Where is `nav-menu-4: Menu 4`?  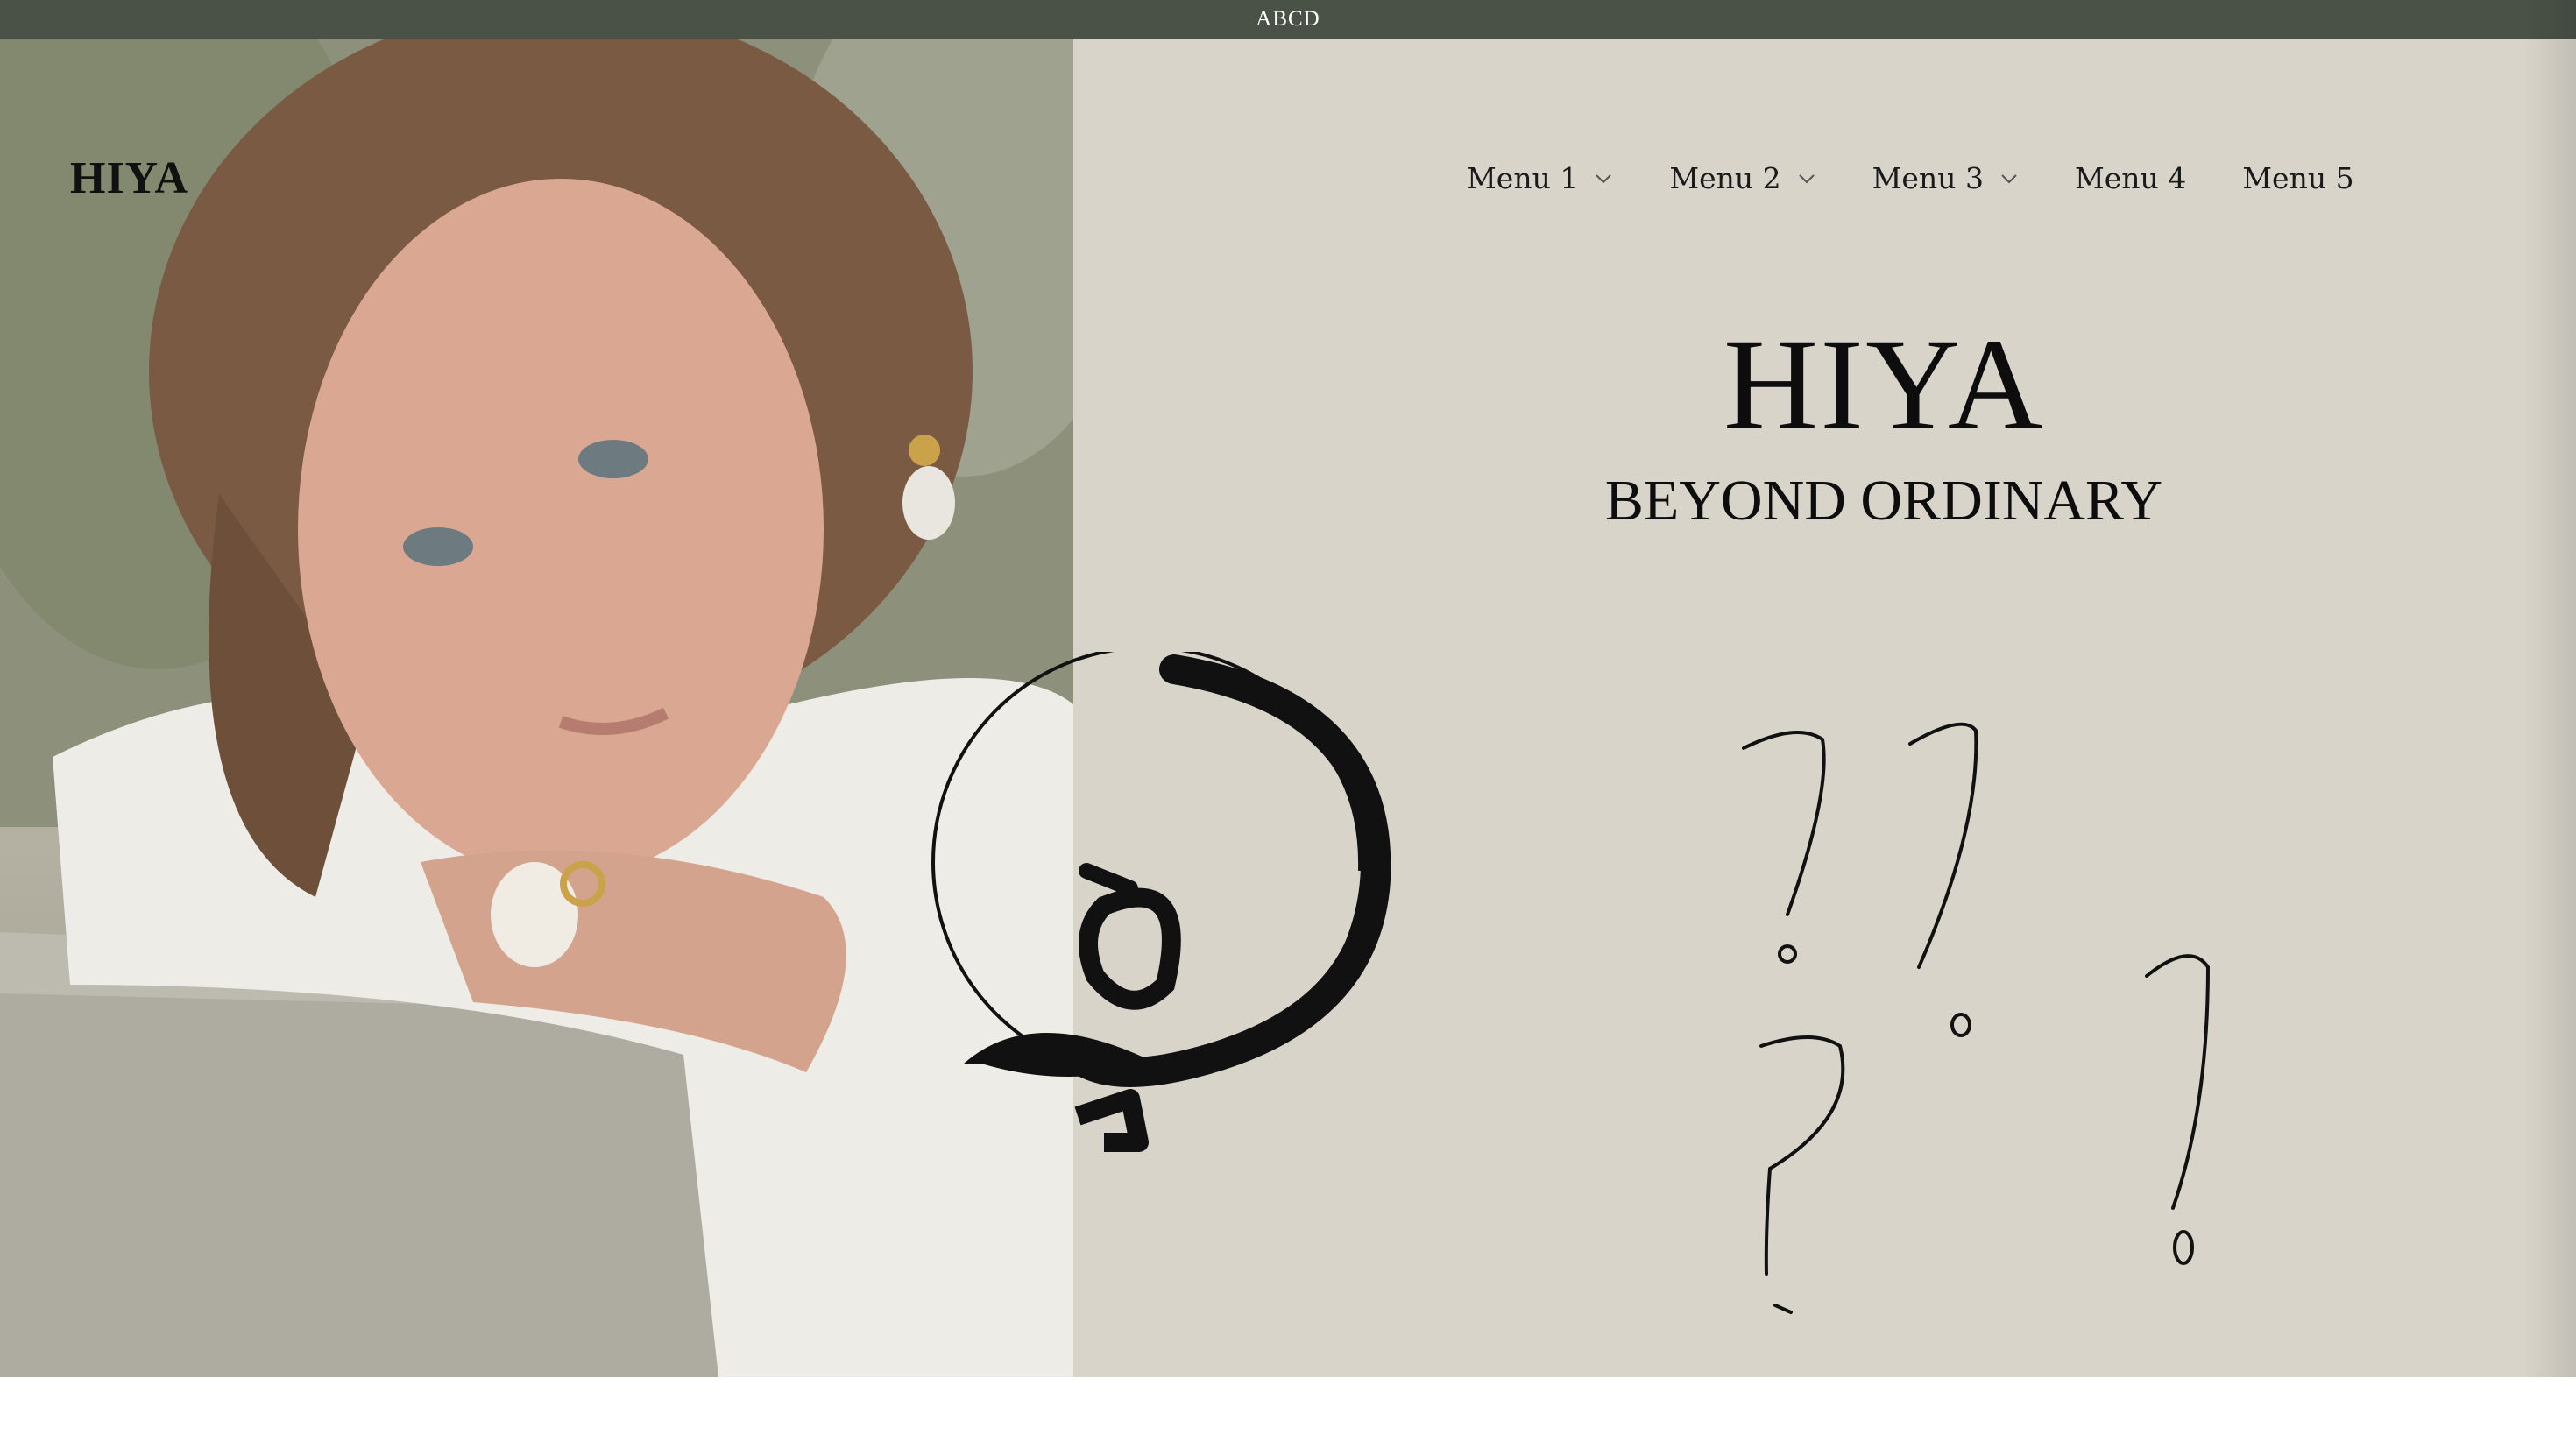 nav-menu-4: Menu 4 is located at coordinates (2130, 178).